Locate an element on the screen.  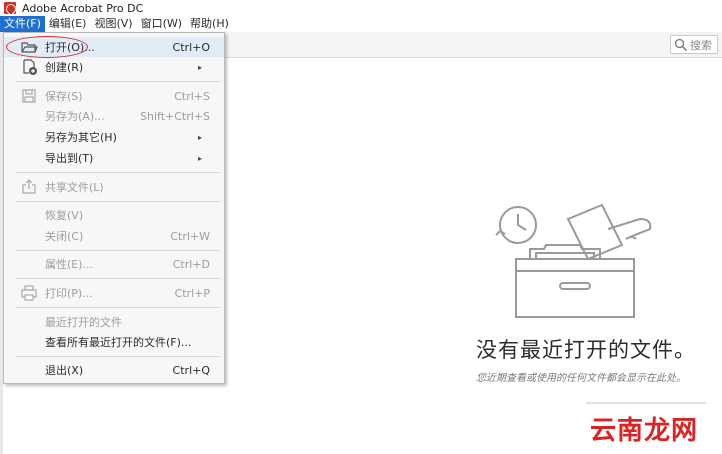
save-icon is located at coordinates (29, 96).